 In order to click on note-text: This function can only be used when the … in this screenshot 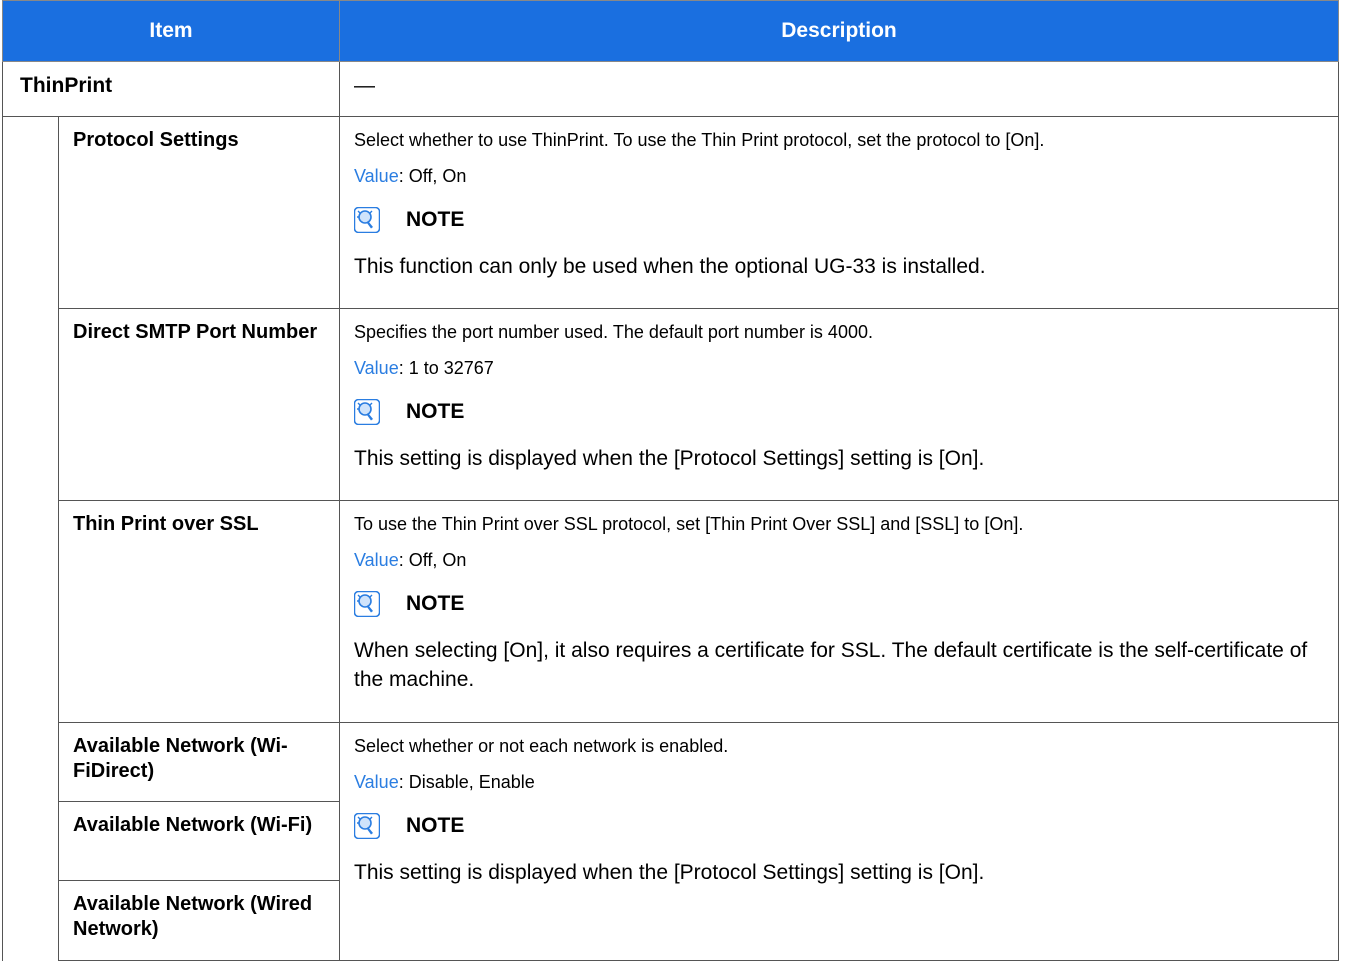, I will do `click(670, 266)`.